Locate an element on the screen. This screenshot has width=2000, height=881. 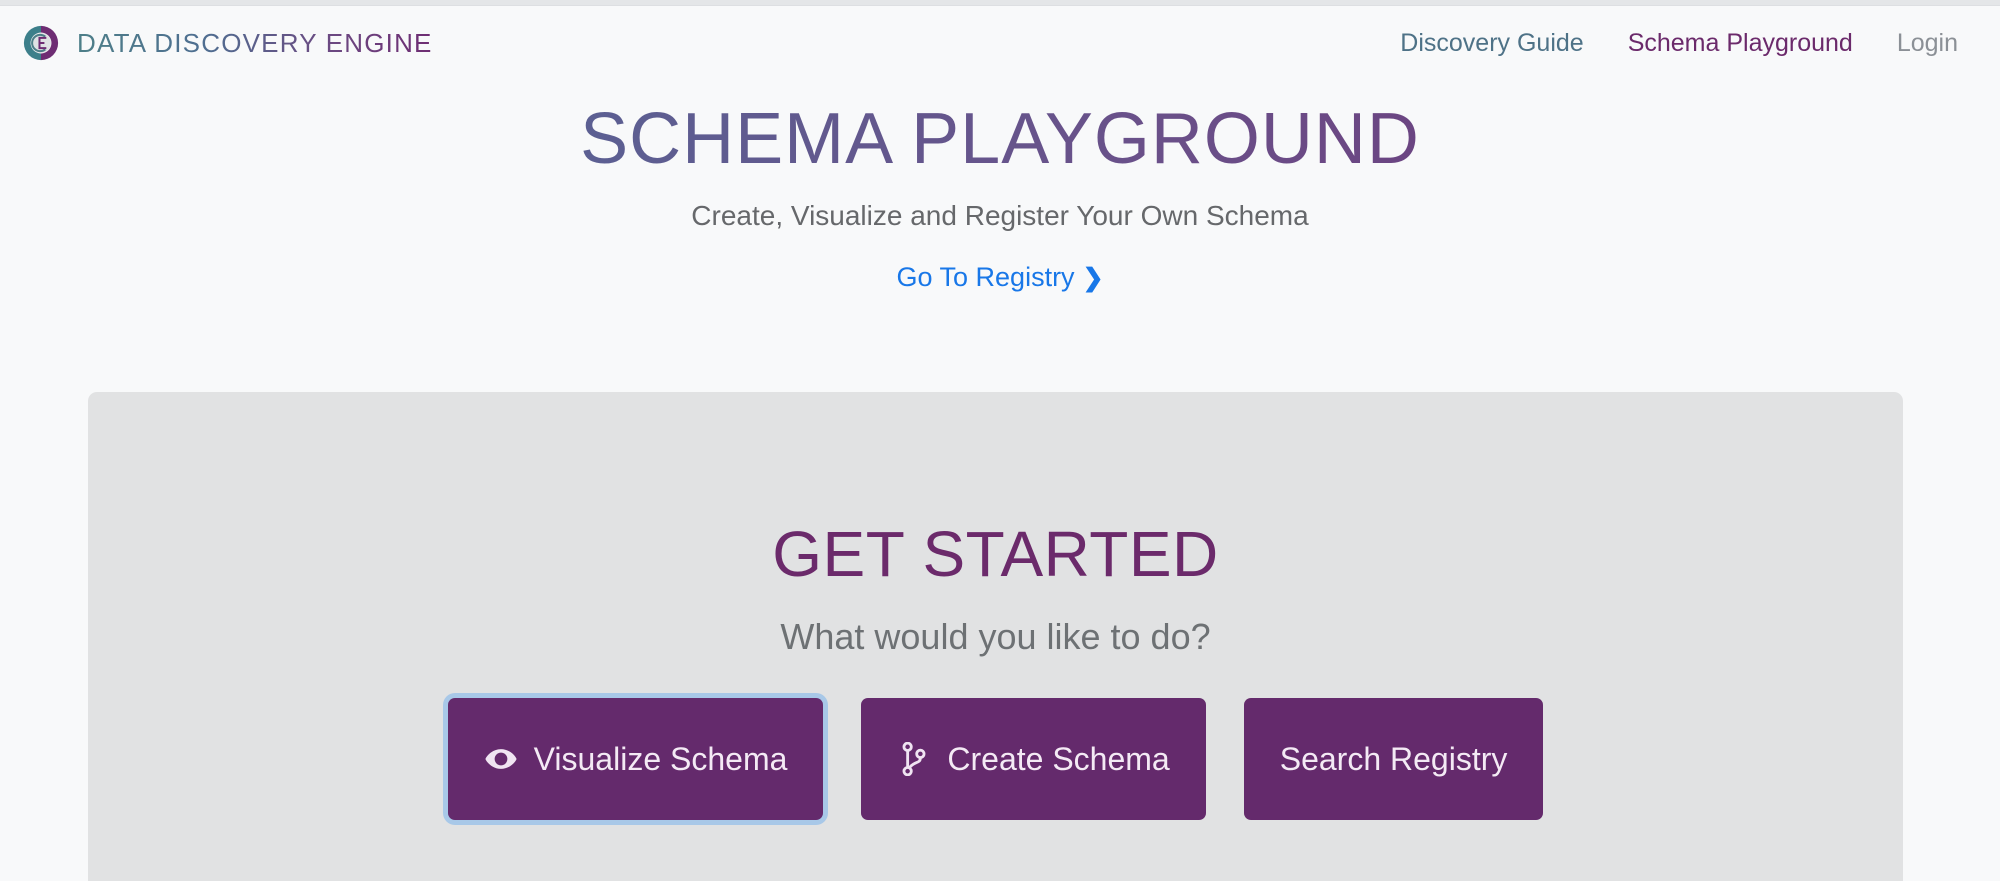
nav-item-login: Login is located at coordinates (1927, 43).